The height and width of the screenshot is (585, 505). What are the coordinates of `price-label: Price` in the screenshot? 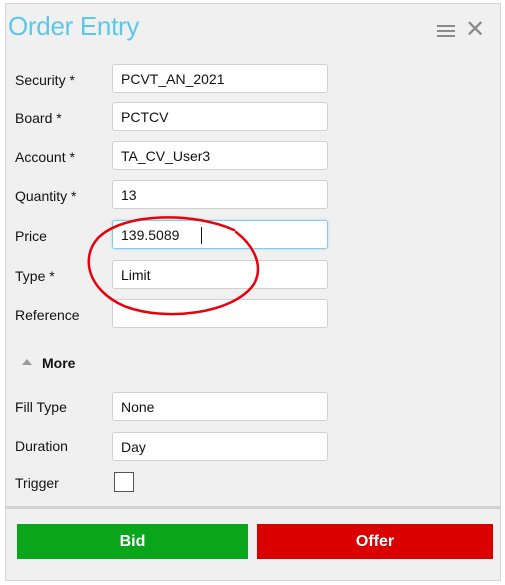 It's located at (31, 236).